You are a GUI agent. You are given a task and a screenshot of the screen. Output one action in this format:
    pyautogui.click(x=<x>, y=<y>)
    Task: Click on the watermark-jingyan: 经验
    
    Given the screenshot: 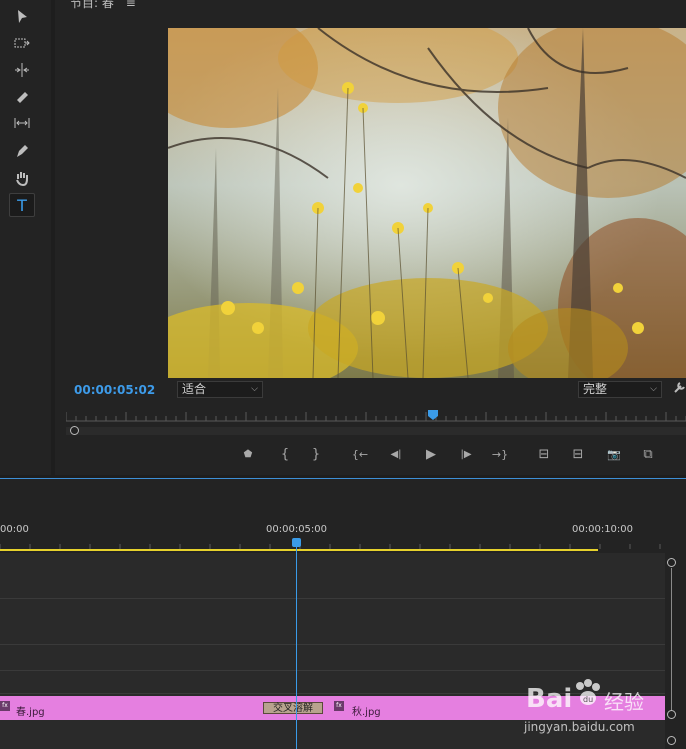 What is the action you would take?
    pyautogui.click(x=624, y=702)
    